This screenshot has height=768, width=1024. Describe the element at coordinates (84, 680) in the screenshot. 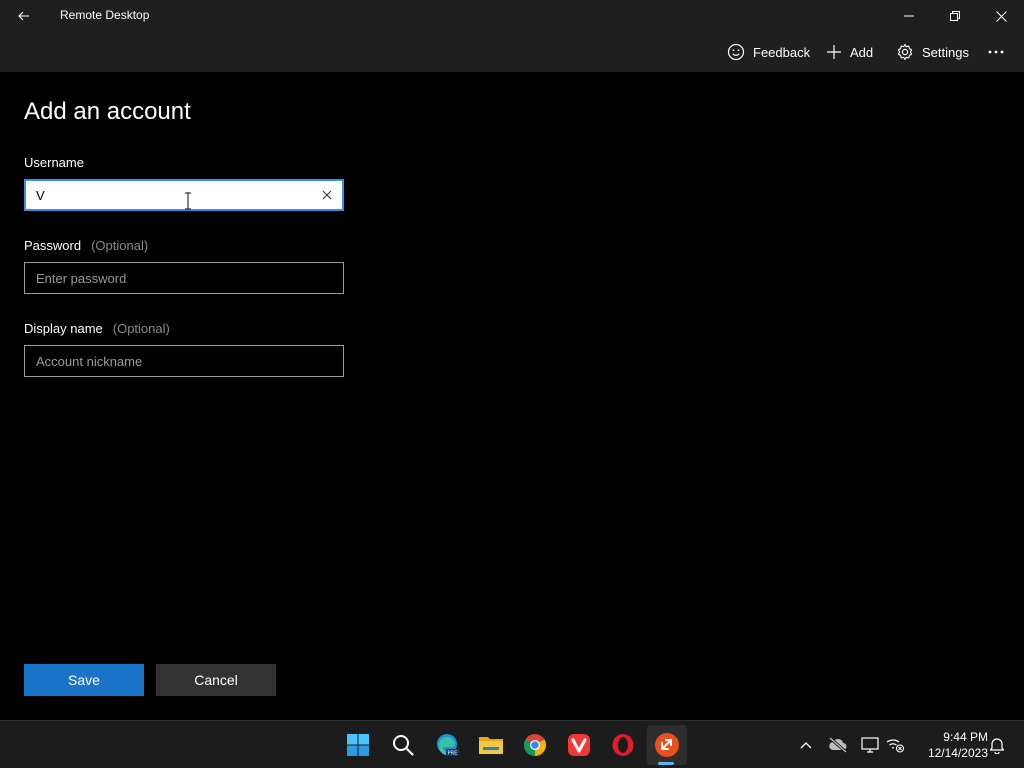

I see `save-button: Save` at that location.